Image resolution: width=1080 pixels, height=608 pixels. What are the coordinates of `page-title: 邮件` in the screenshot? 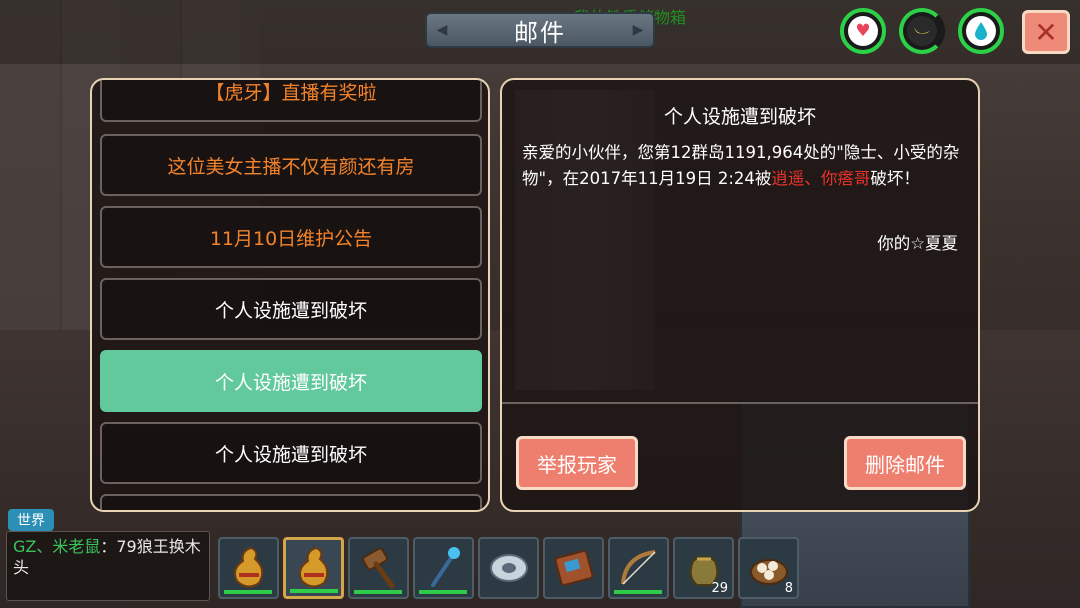 It's located at (540, 32).